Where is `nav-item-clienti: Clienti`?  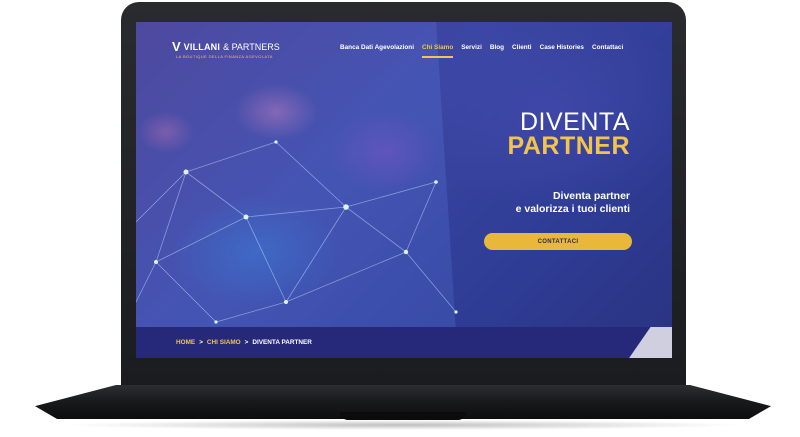 nav-item-clienti: Clienti is located at coordinates (522, 47).